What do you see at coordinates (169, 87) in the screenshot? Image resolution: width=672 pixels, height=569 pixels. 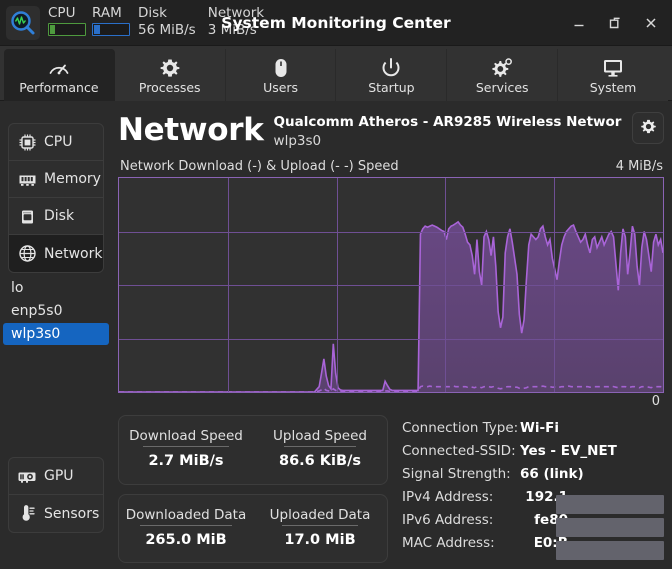 I see `tab-label: Processes` at bounding box center [169, 87].